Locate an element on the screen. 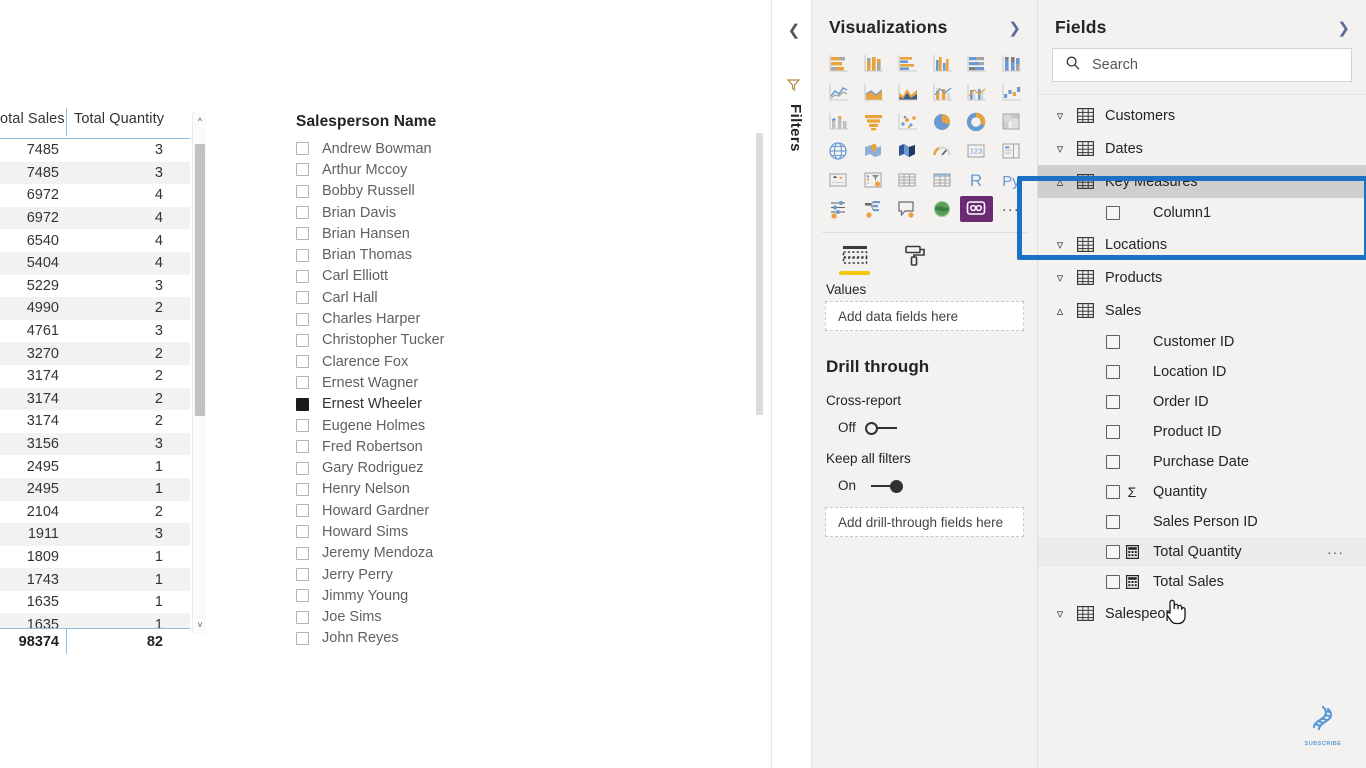  slicer-item: Jerry Perry is located at coordinates (531, 574).